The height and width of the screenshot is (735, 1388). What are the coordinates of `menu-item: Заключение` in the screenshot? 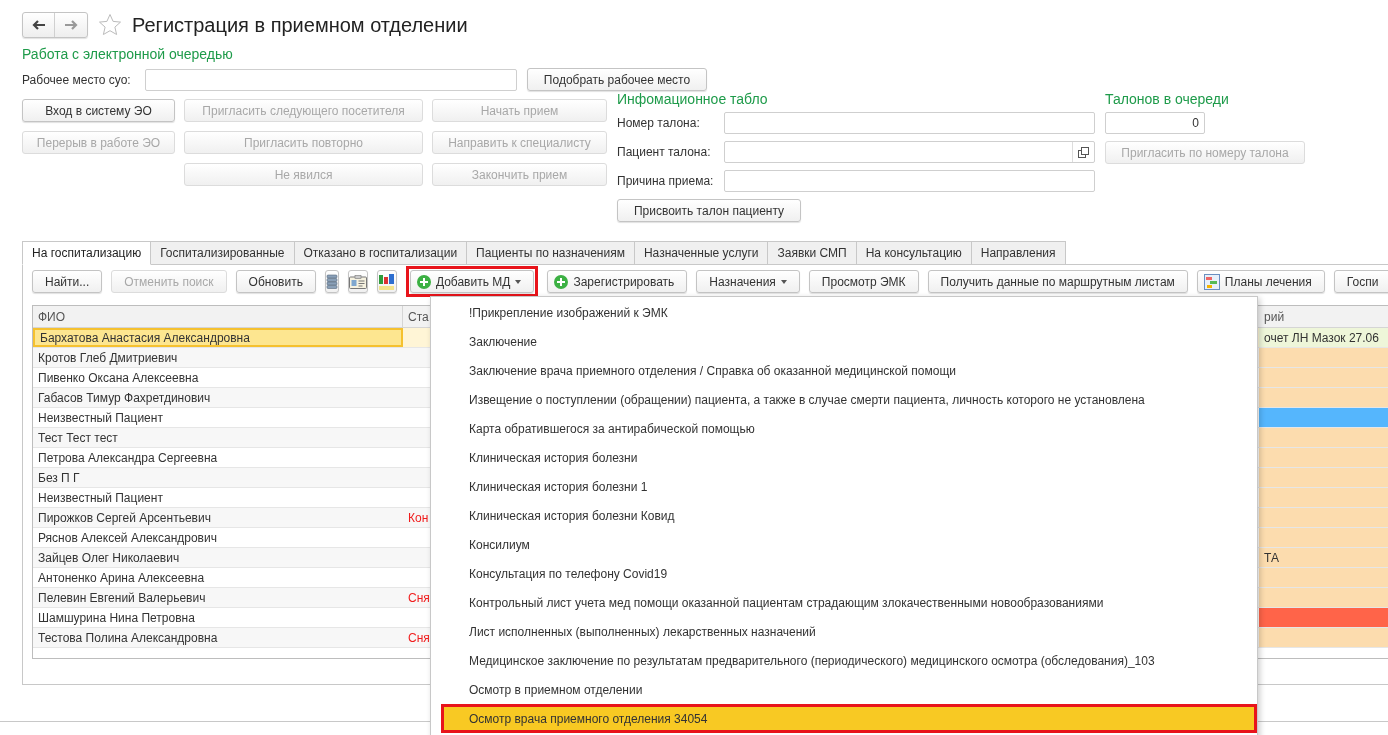 It's located at (844, 341).